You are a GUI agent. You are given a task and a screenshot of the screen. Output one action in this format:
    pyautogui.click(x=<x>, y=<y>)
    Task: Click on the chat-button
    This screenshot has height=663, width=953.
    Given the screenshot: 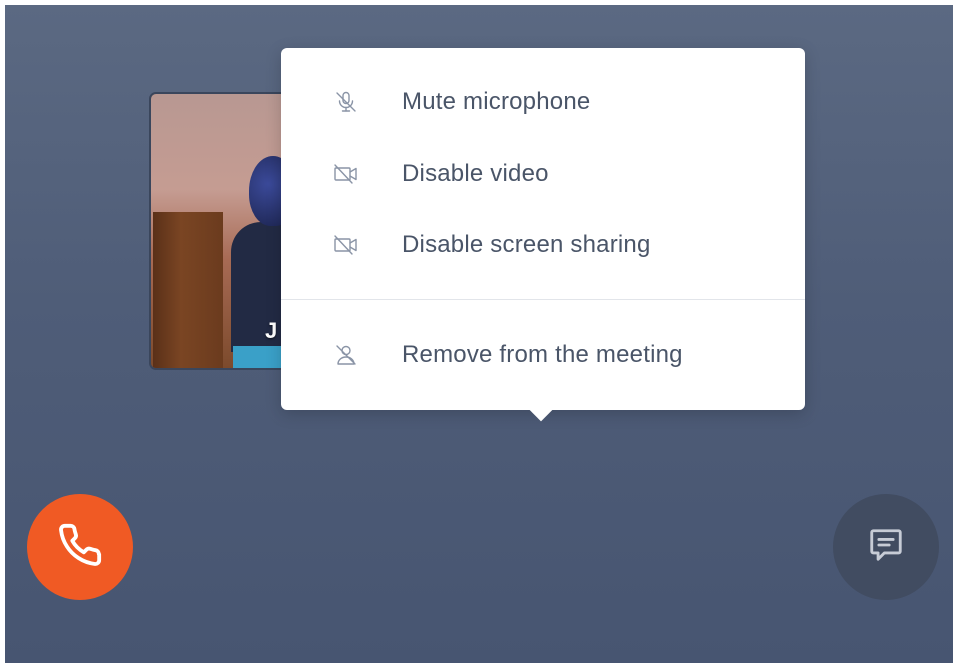 What is the action you would take?
    pyautogui.click(x=886, y=547)
    